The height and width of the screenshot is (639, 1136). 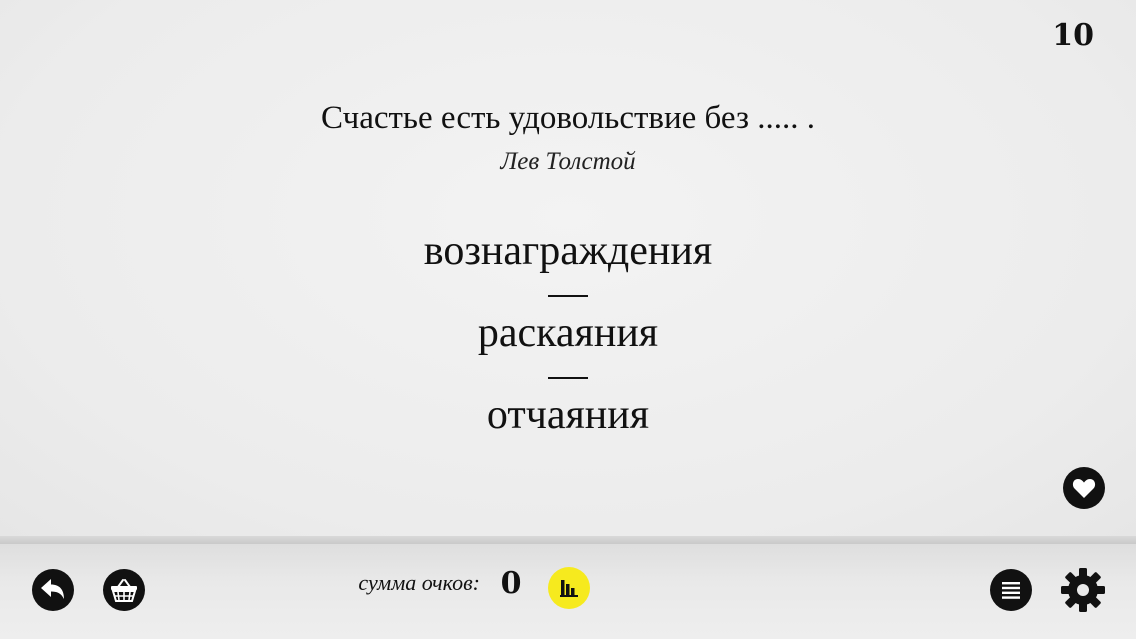 I want to click on menu-button, so click(x=1011, y=590).